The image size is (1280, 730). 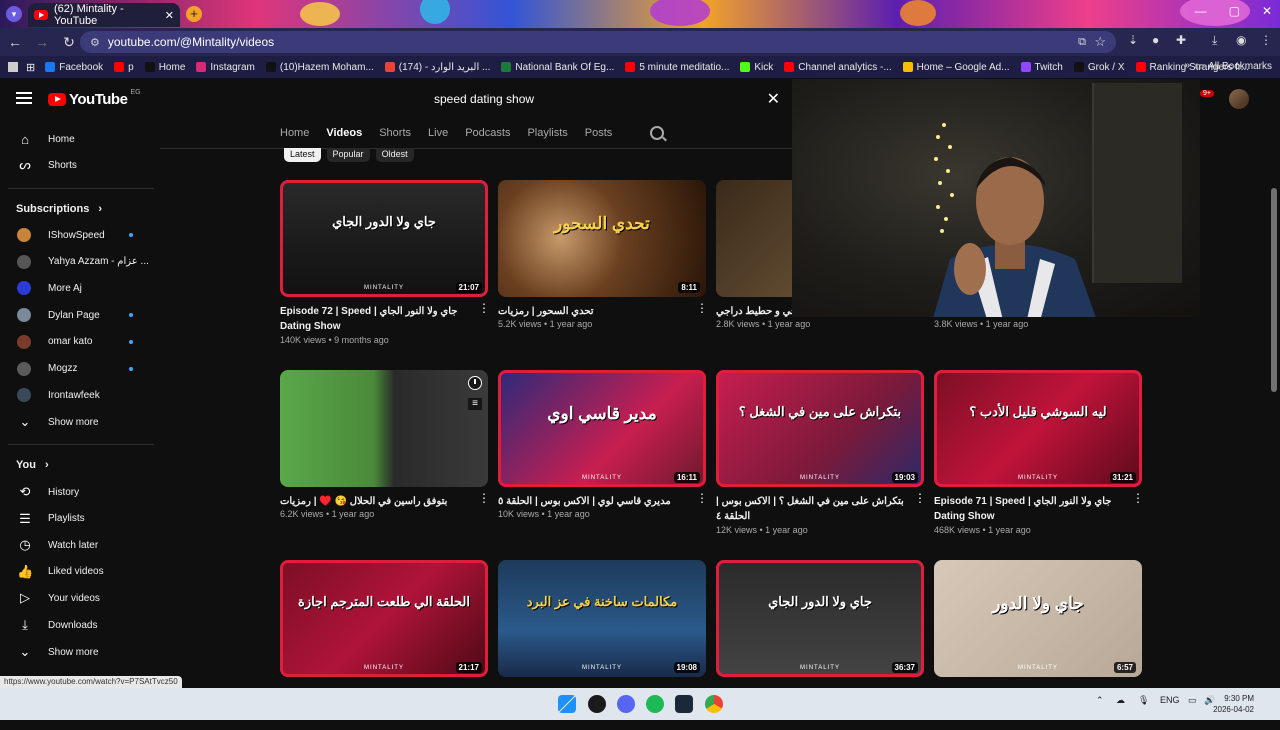 What do you see at coordinates (394, 155) in the screenshot?
I see `chip-oldest: Oldest` at bounding box center [394, 155].